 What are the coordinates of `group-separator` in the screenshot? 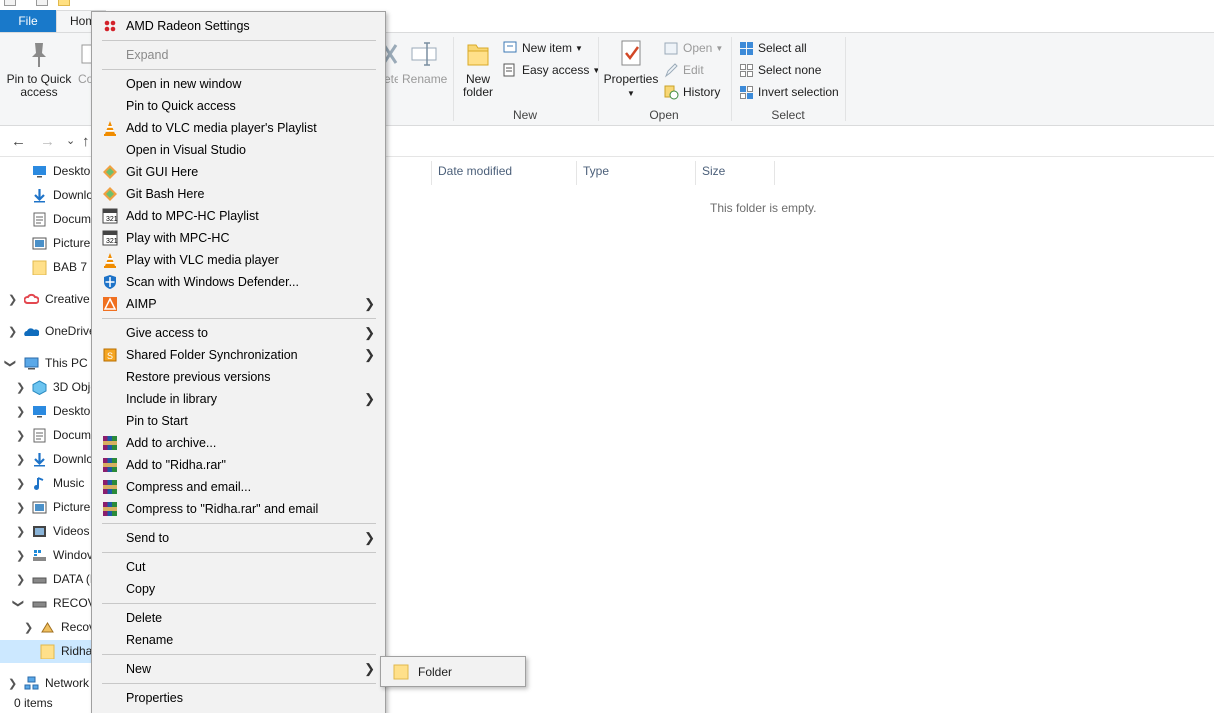 It's located at (598, 79).